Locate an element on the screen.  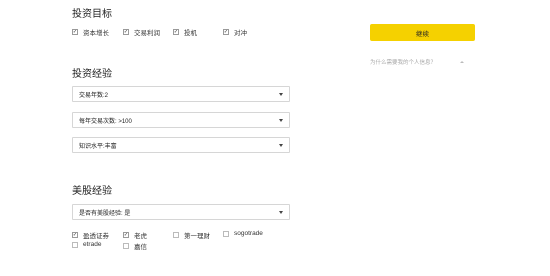
investment-goals-title: 投资目标 is located at coordinates (92, 14).